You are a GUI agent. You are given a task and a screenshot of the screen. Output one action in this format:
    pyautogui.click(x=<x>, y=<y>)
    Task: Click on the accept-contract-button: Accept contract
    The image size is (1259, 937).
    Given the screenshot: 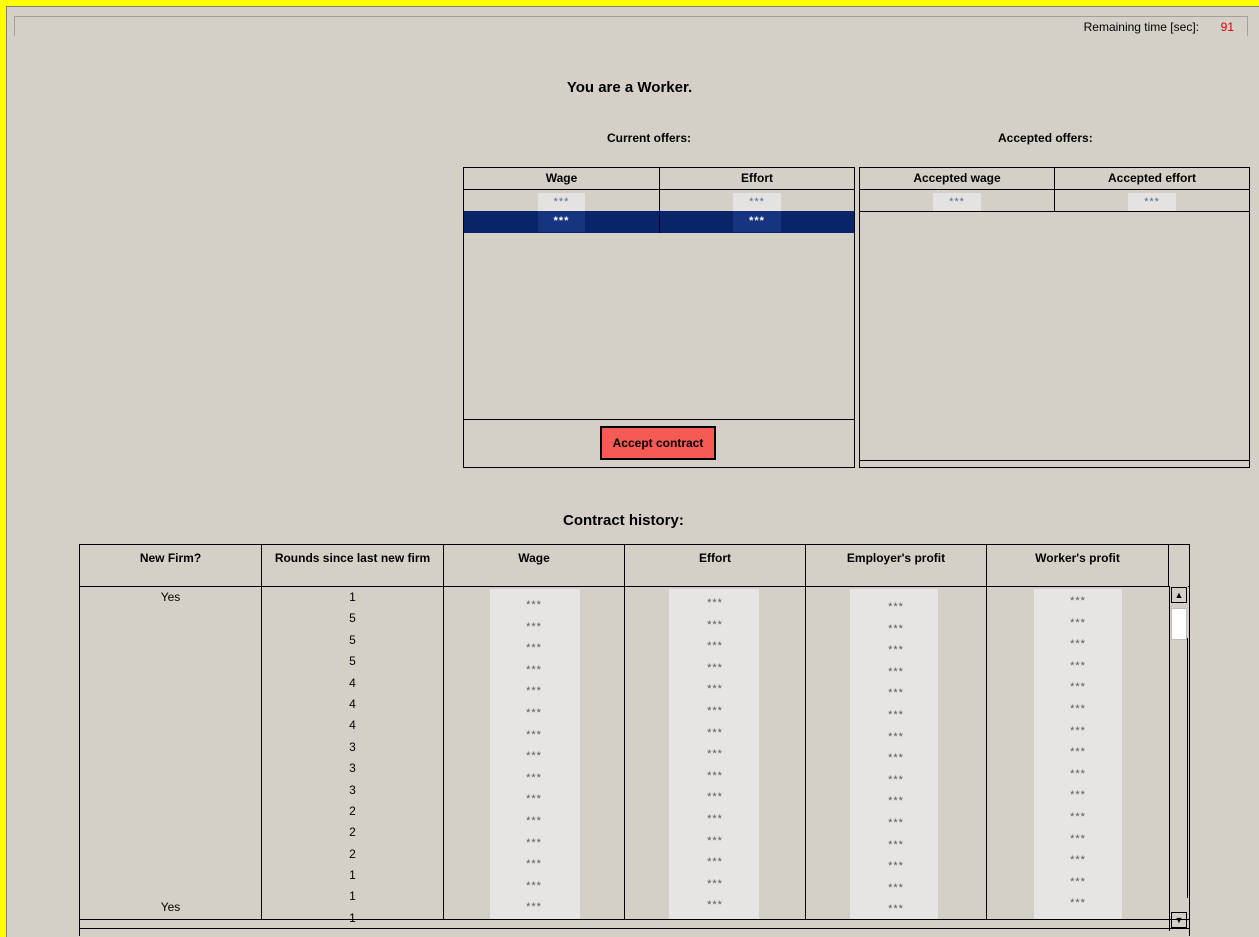 What is the action you would take?
    pyautogui.click(x=658, y=443)
    